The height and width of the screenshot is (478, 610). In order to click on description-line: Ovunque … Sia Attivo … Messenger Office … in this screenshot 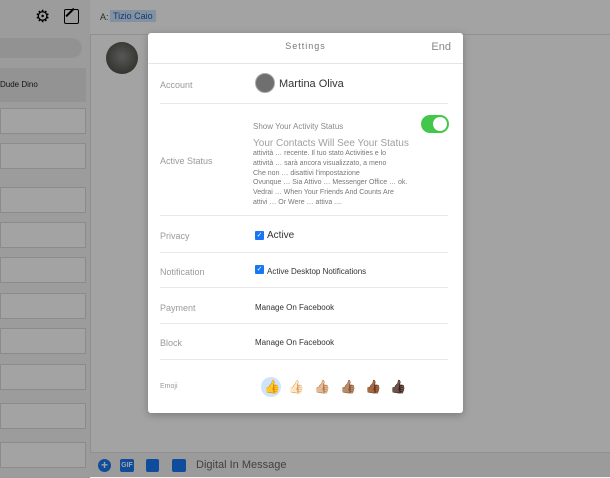, I will do `click(330, 183)`.